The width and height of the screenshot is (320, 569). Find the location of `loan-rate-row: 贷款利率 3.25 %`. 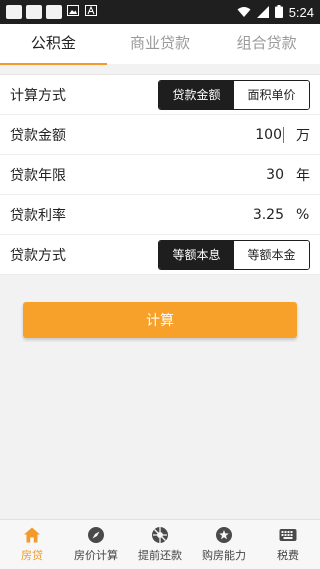

loan-rate-row: 贷款利率 3.25 % is located at coordinates (160, 215).